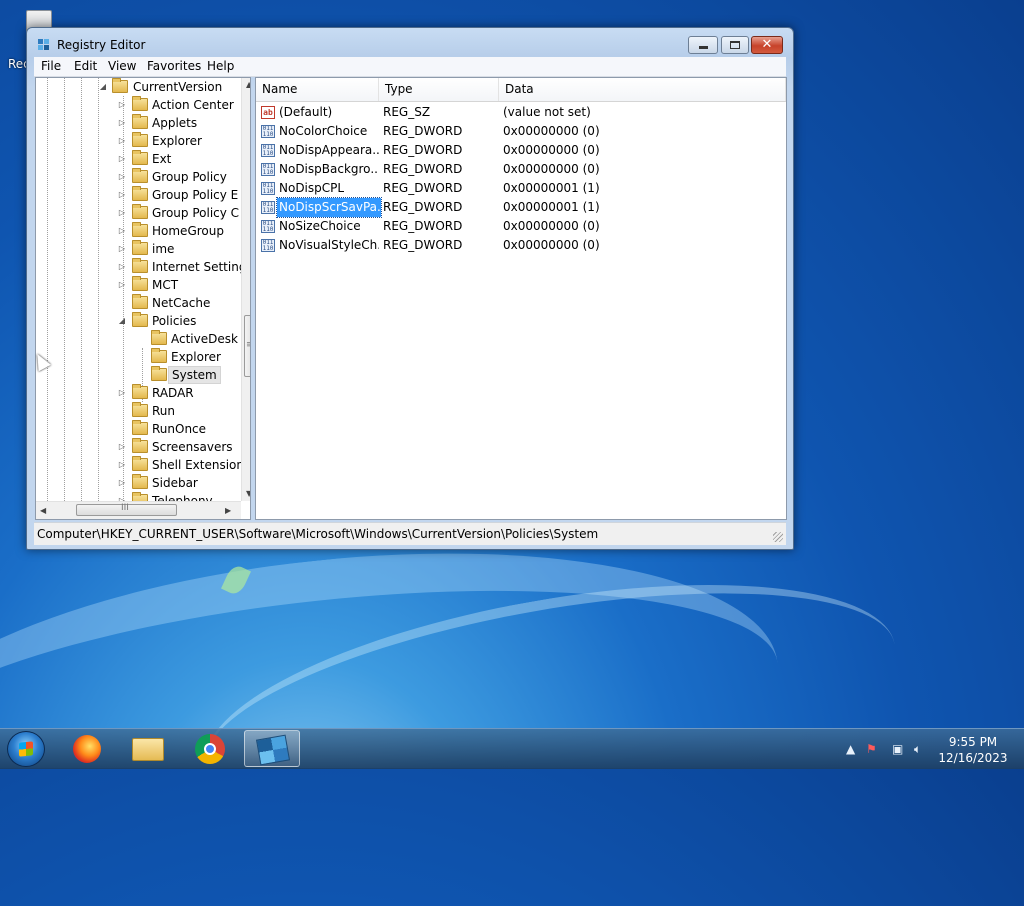 The width and height of the screenshot is (1024, 906). I want to click on tree-item-group-policy: ▷ Group Policy, so click(138, 177).